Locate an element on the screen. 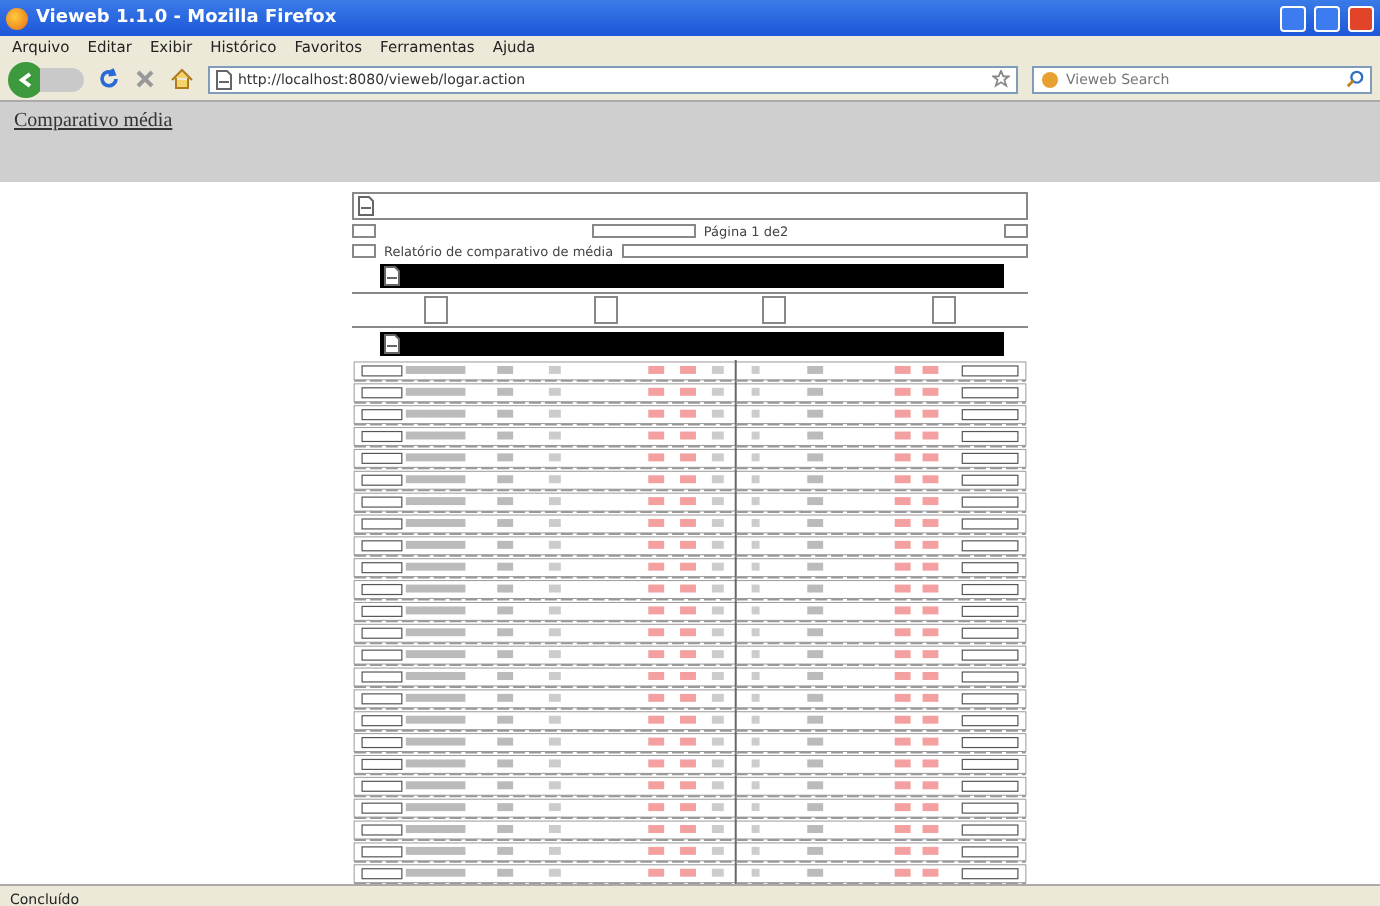 The width and height of the screenshot is (1380, 906). maximize-button is located at coordinates (1327, 18).